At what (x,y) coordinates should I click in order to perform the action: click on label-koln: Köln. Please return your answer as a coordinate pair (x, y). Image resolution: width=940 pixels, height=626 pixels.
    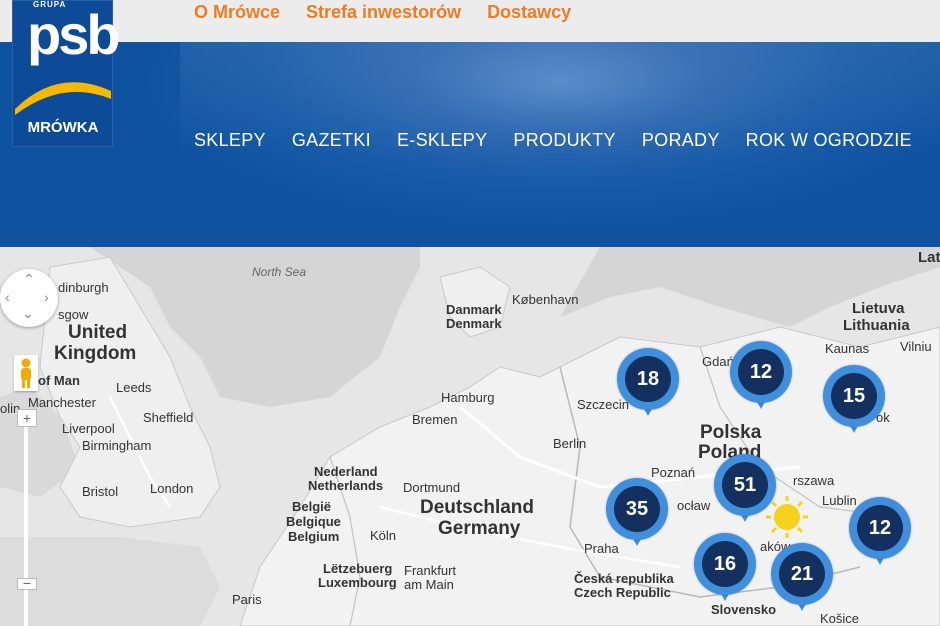
    Looking at the image, I should click on (383, 535).